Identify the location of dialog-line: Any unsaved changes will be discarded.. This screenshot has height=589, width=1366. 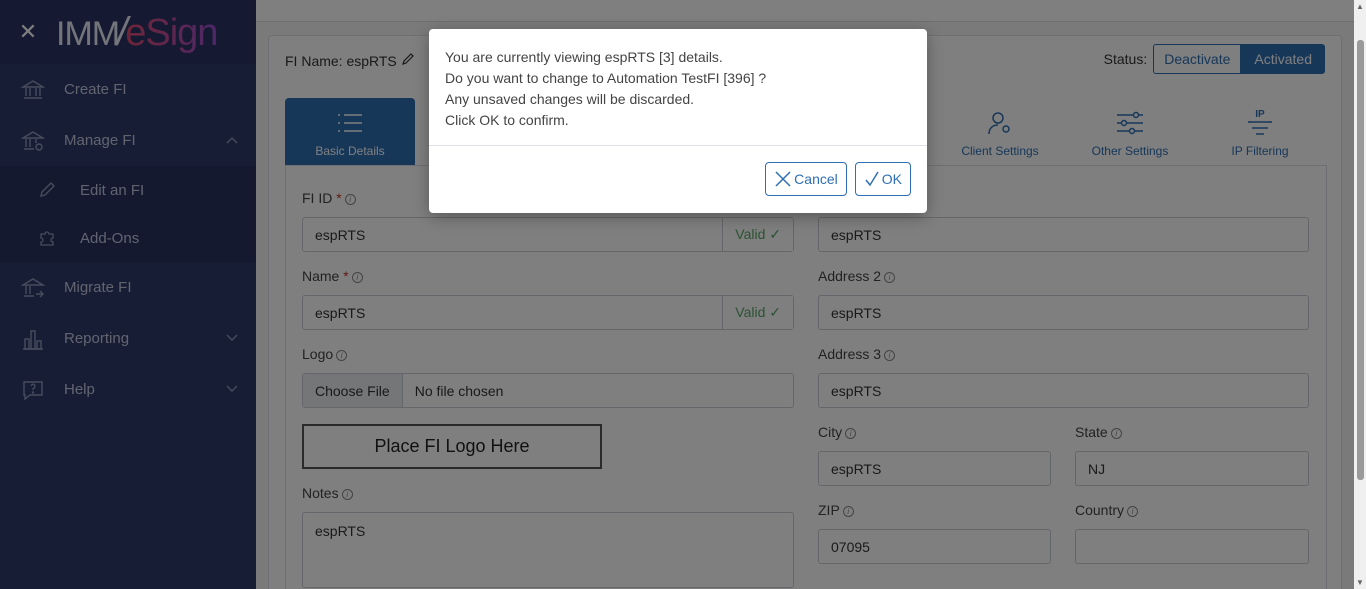
(570, 99).